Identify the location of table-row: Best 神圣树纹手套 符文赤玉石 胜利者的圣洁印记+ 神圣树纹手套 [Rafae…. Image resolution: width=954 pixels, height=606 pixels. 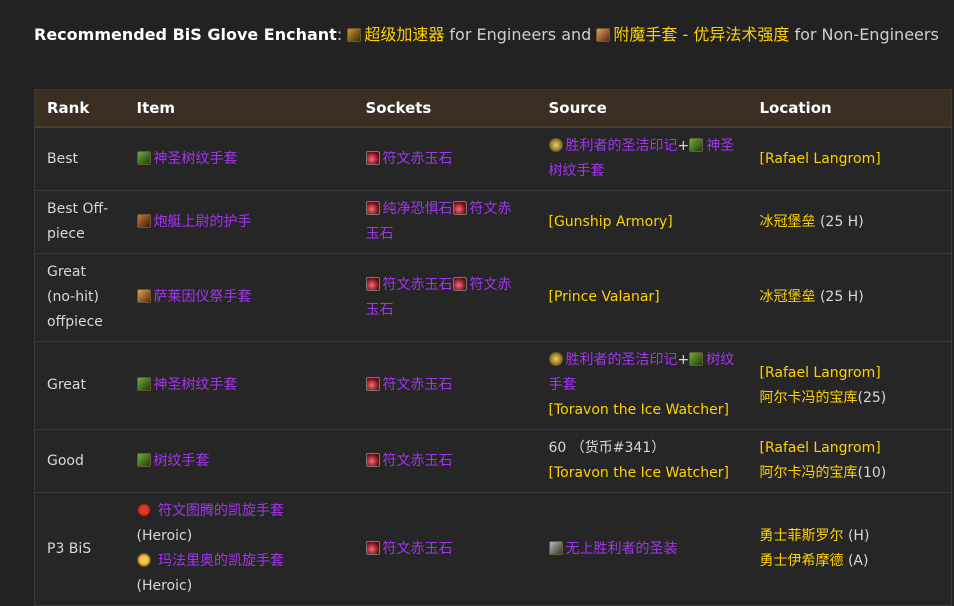
(493, 158).